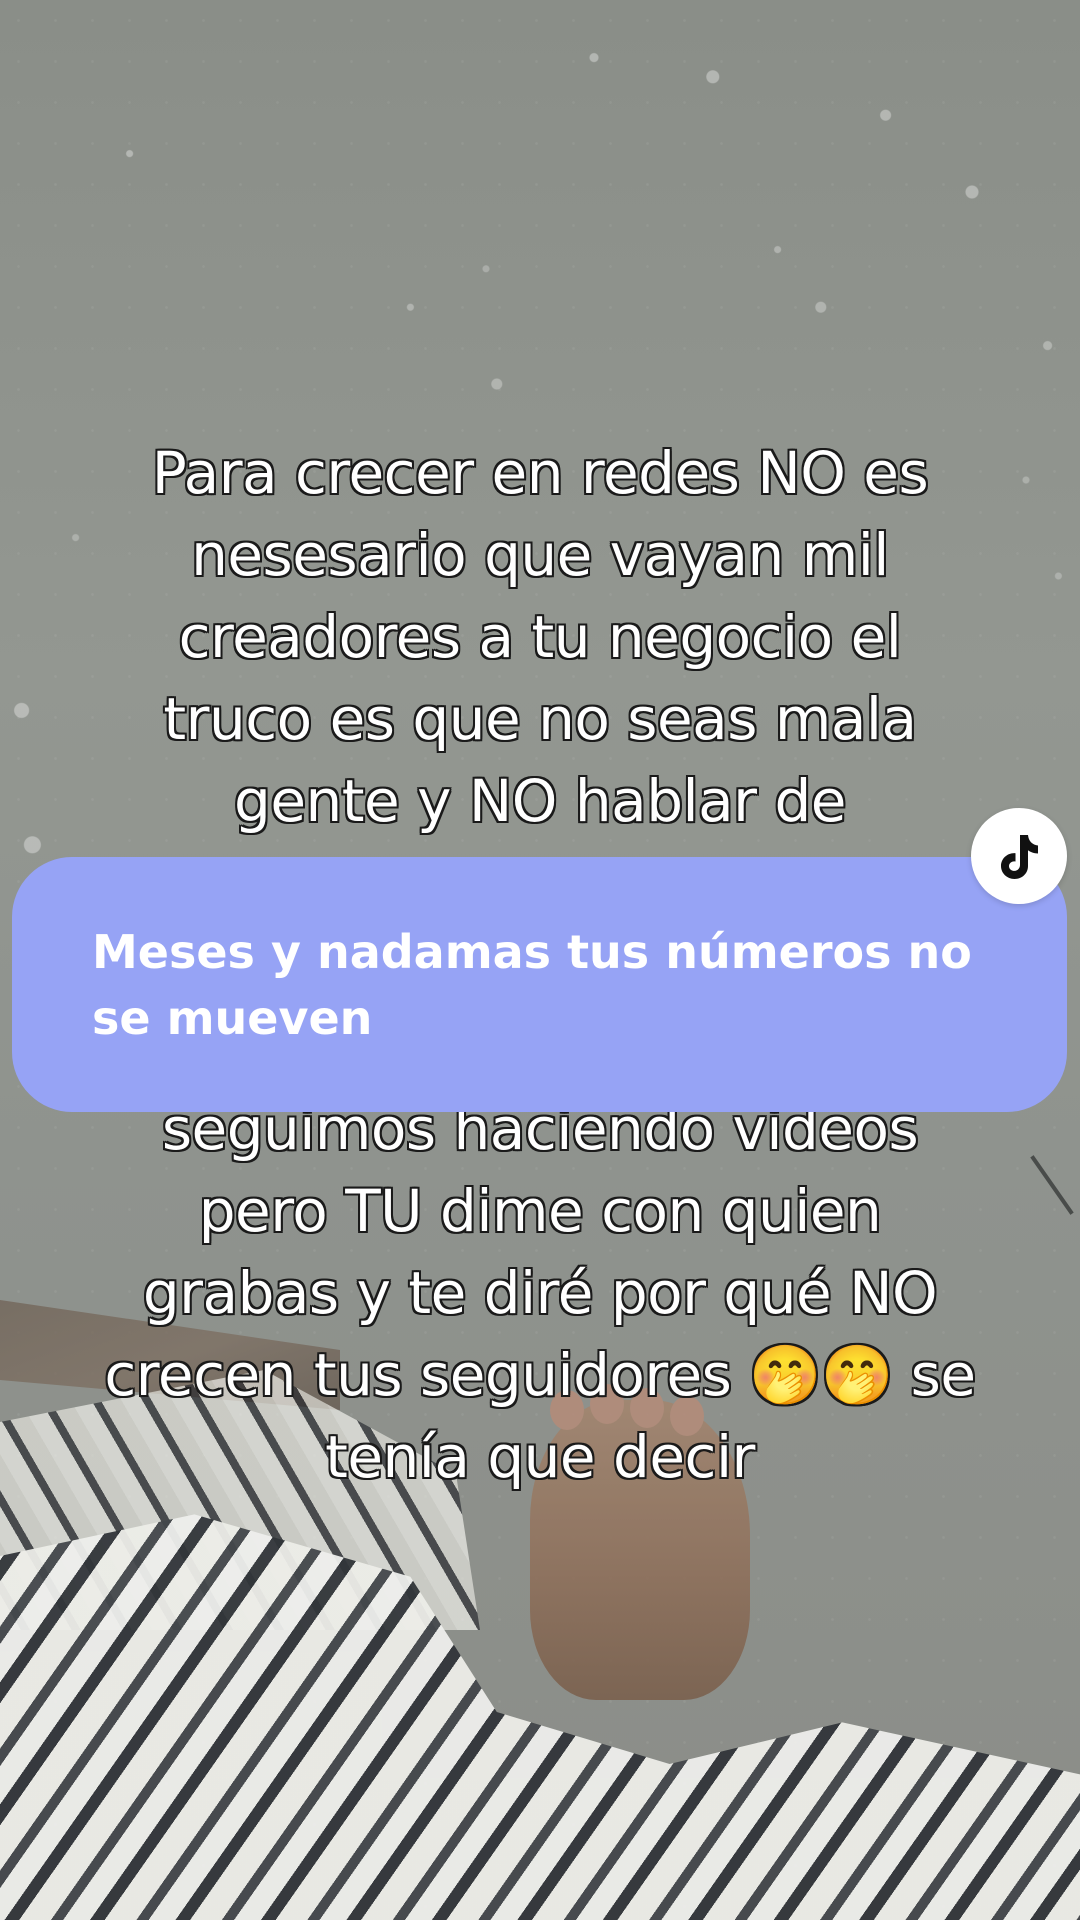  I want to click on reply-comment-bubble: Meses y nadamas tus números no se mueven, so click(539, 984).